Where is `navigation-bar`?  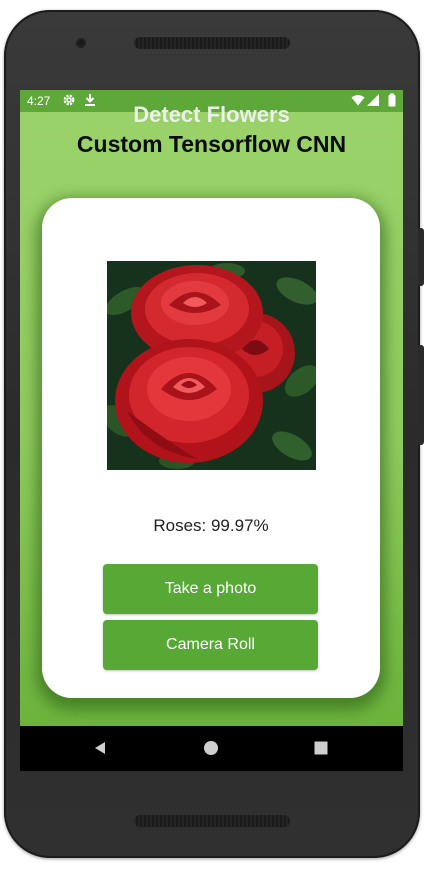 navigation-bar is located at coordinates (211, 748).